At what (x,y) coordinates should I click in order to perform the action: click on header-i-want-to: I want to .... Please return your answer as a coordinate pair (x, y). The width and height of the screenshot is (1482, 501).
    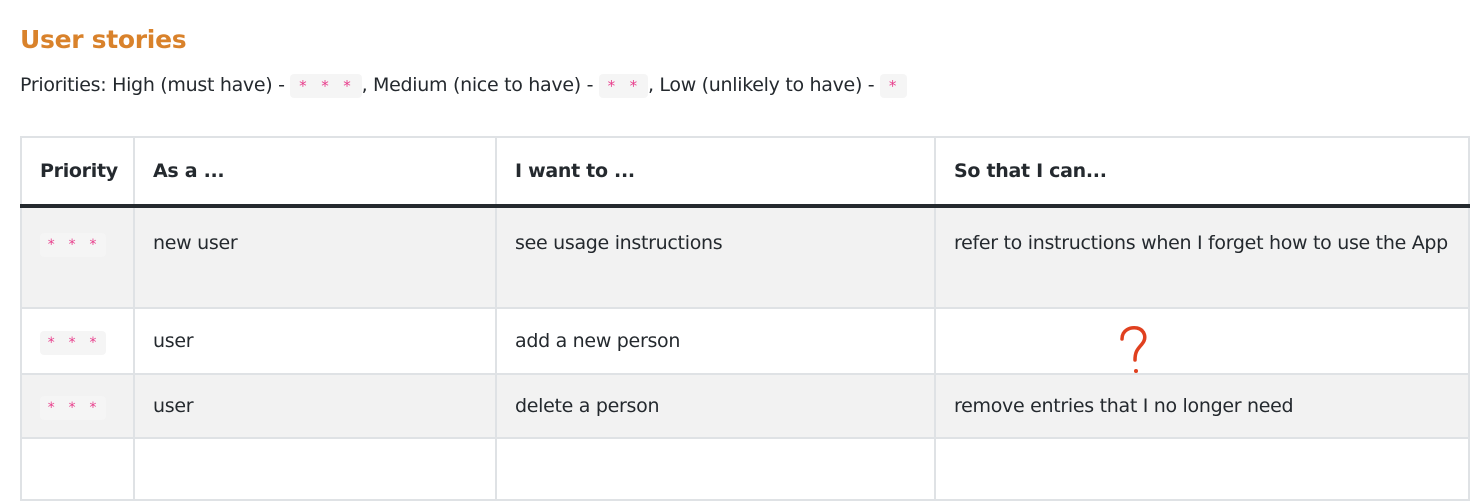
    Looking at the image, I should click on (715, 172).